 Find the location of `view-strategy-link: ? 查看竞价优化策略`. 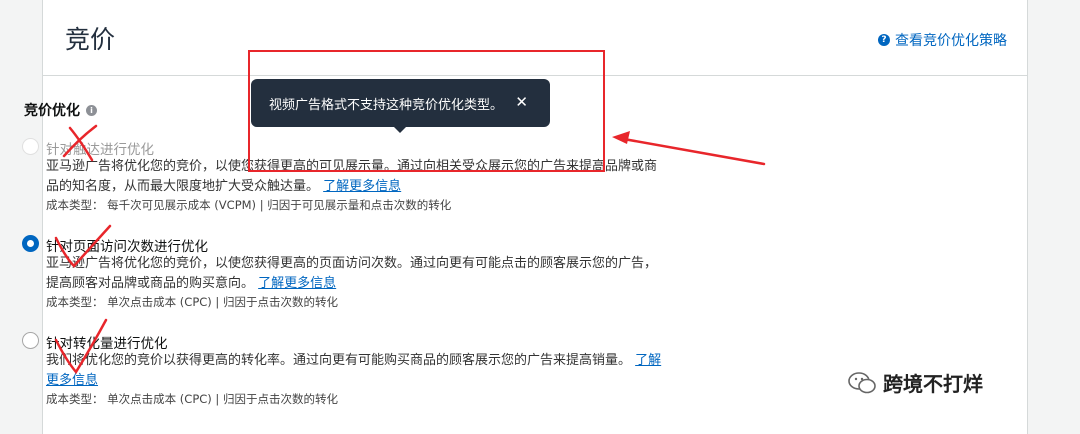

view-strategy-link: ? 查看竞价优化策略 is located at coordinates (942, 40).